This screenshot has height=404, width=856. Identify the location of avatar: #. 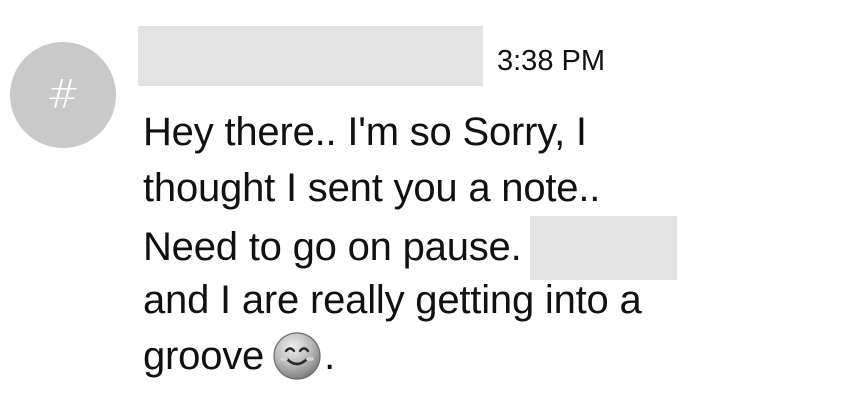
(63, 95).